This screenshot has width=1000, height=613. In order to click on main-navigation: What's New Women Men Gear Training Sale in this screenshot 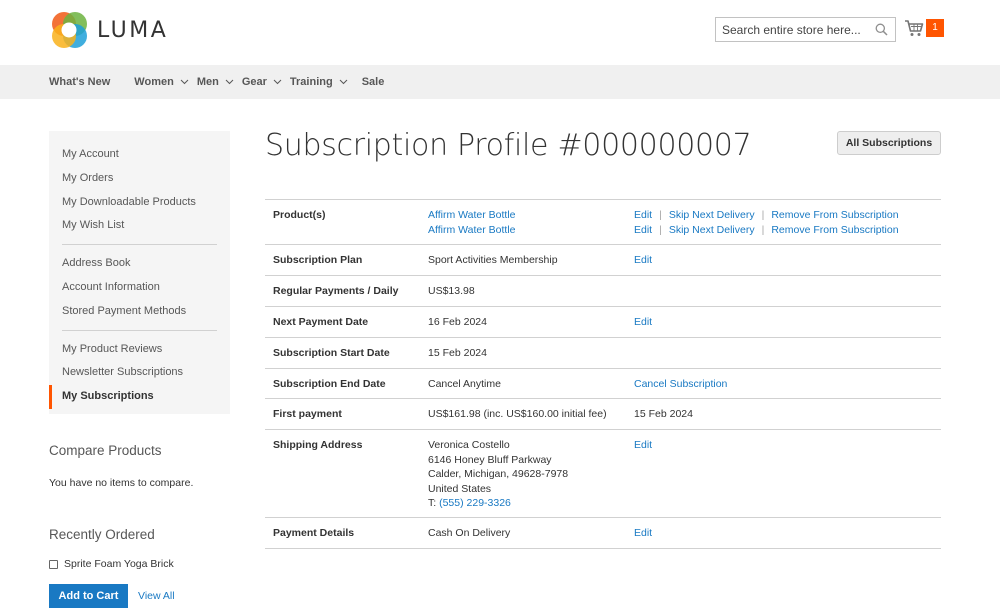, I will do `click(500, 82)`.